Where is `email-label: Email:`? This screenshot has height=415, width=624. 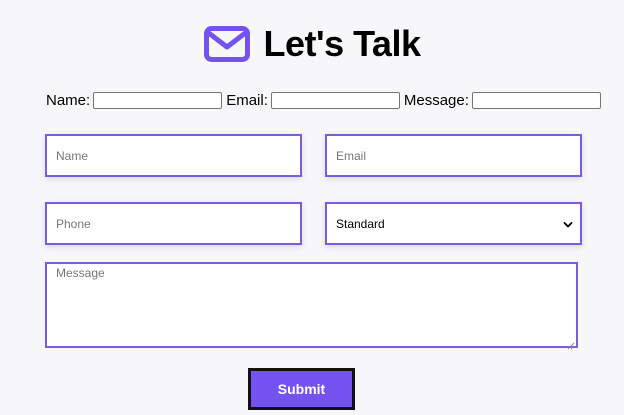 email-label: Email: is located at coordinates (247, 100).